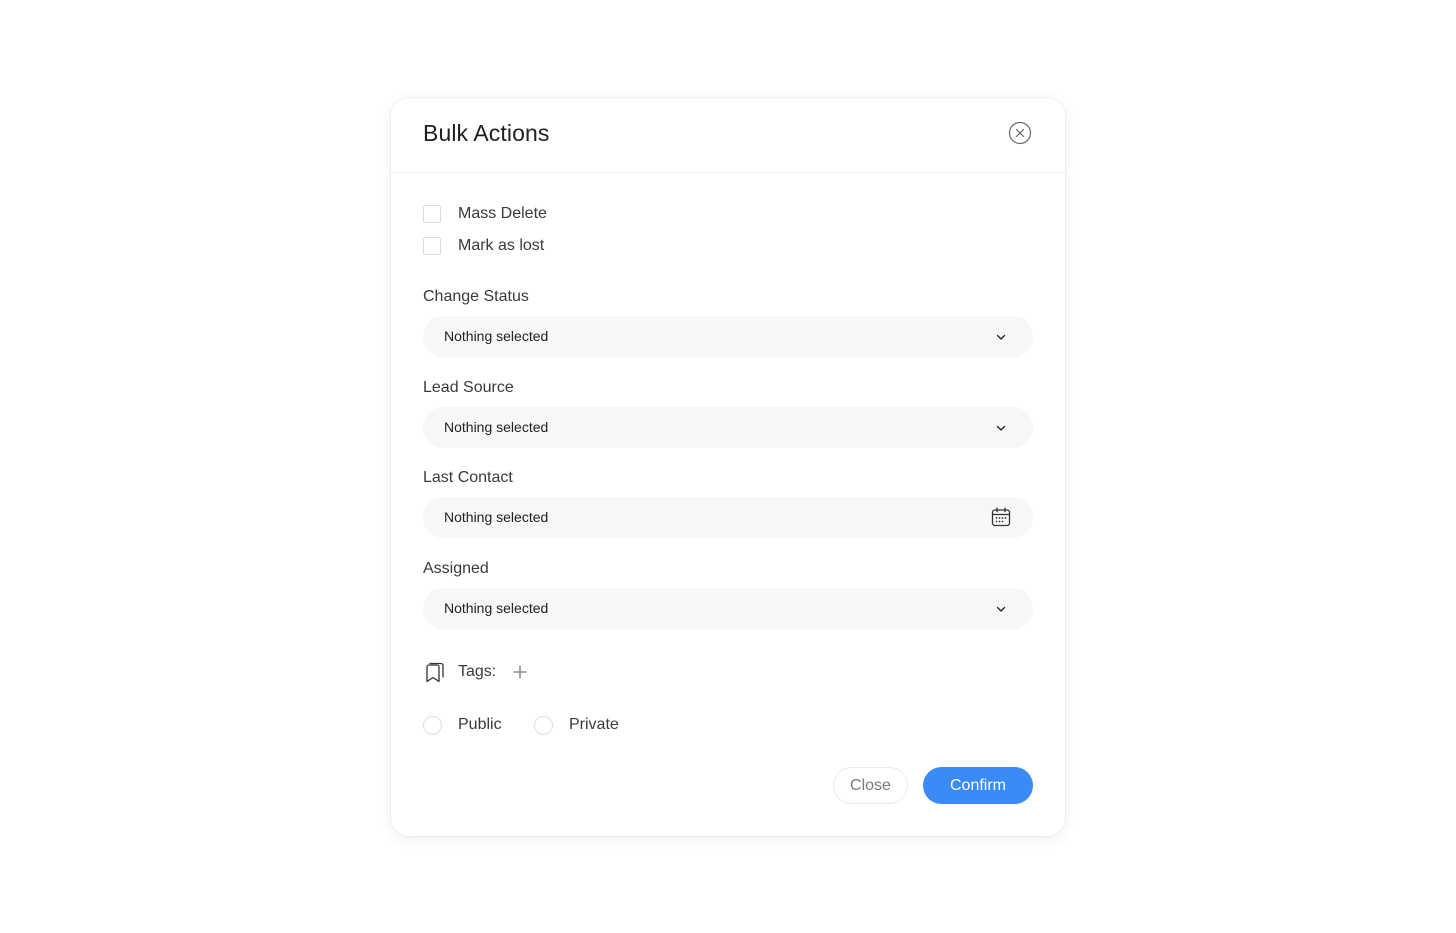 The width and height of the screenshot is (1456, 933). Describe the element at coordinates (978, 785) in the screenshot. I see `confirm-button: Confirm` at that location.